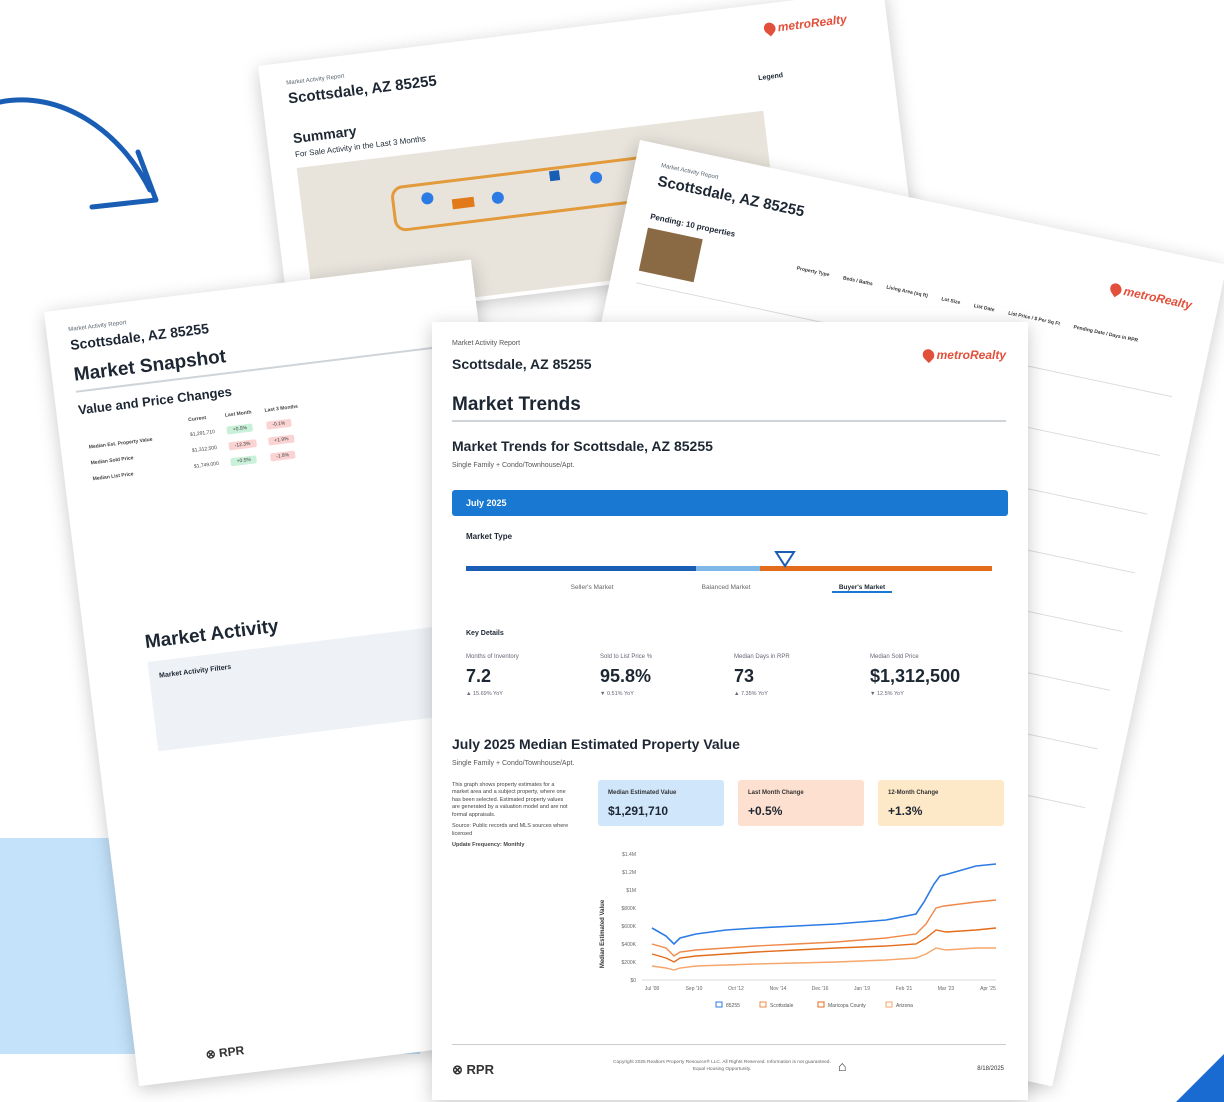  Describe the element at coordinates (915, 675) in the screenshot. I see `kd-median-sold: Median Sold Price $1,312,500 ▼ 12.5% YoY` at that location.